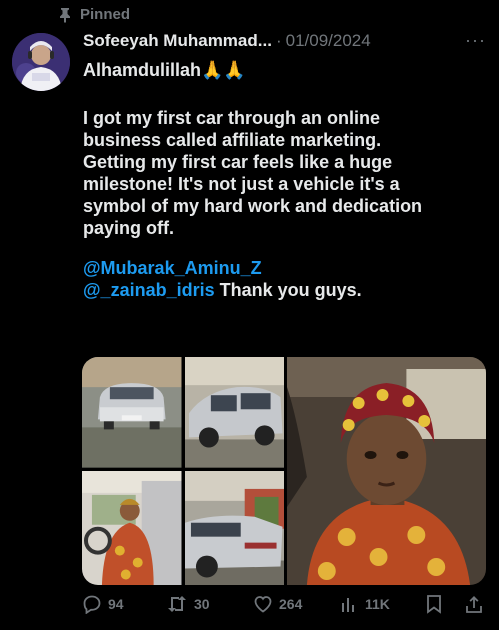 This screenshot has height=630, width=499. What do you see at coordinates (41, 62) in the screenshot?
I see `avatar` at bounding box center [41, 62].